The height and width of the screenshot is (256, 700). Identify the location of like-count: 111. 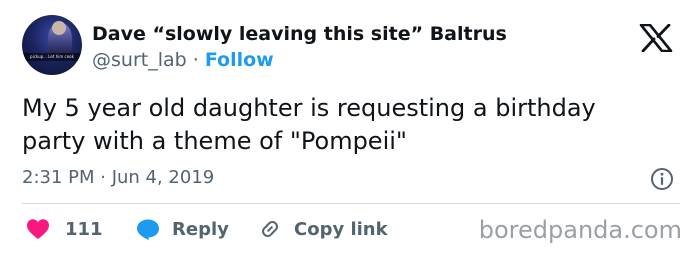
(84, 229).